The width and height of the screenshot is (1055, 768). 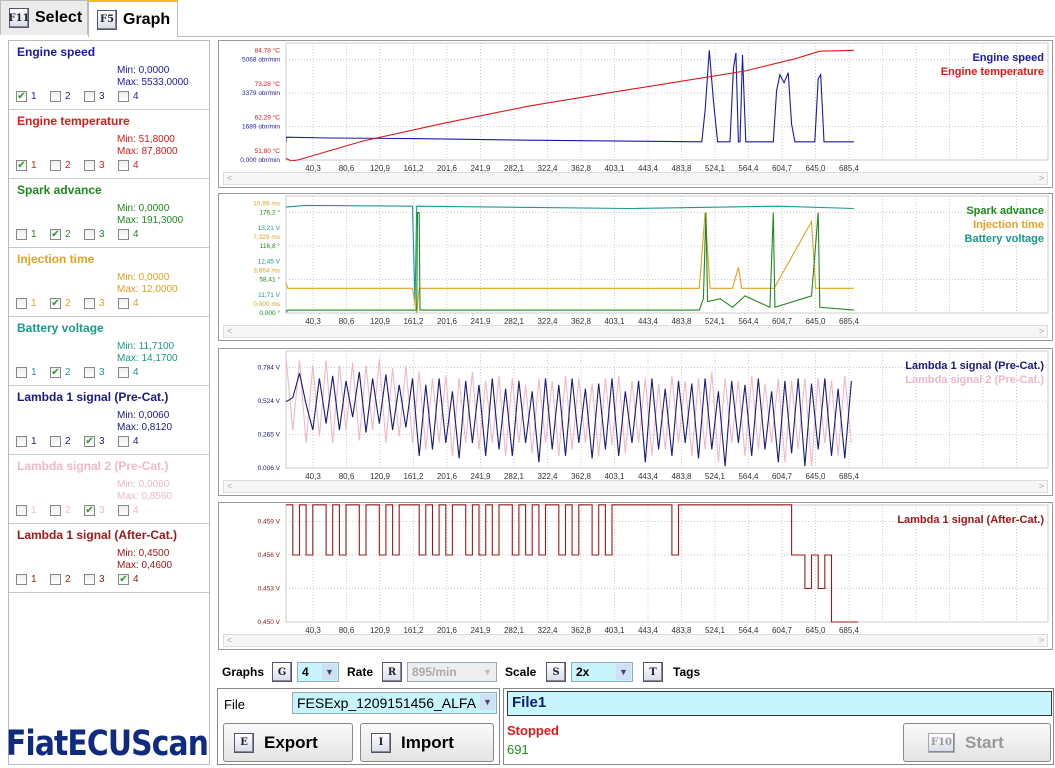 I want to click on signal-range: Min: 0,0000 Max: 12,0000, so click(x=147, y=284).